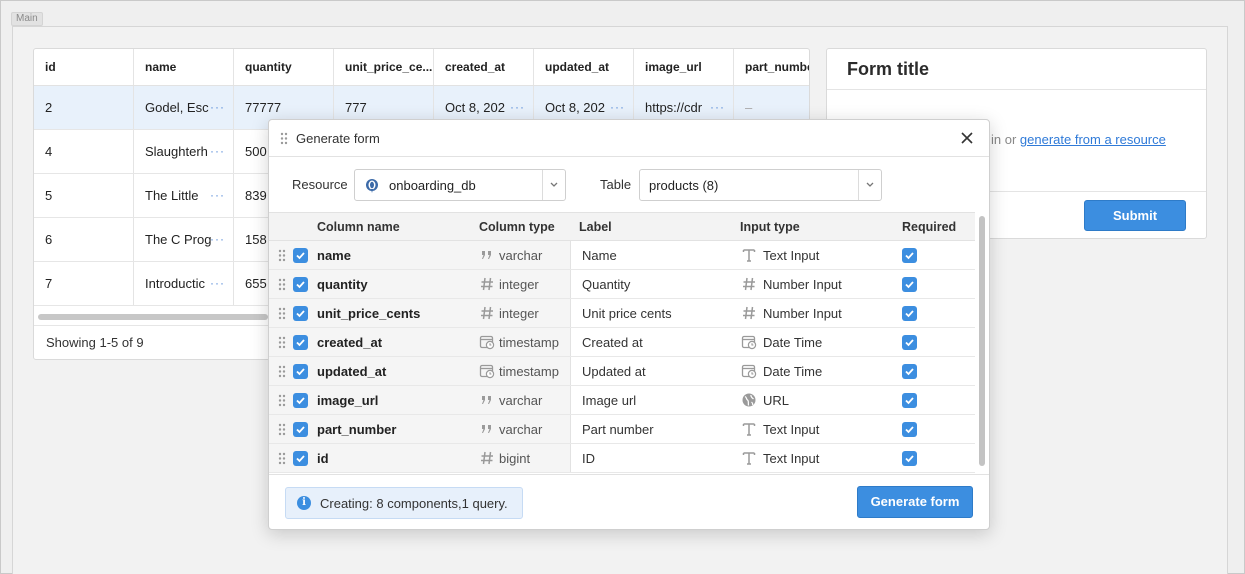 The image size is (1245, 574). I want to click on column-row: id bigint ID Text Input, so click(622, 458).